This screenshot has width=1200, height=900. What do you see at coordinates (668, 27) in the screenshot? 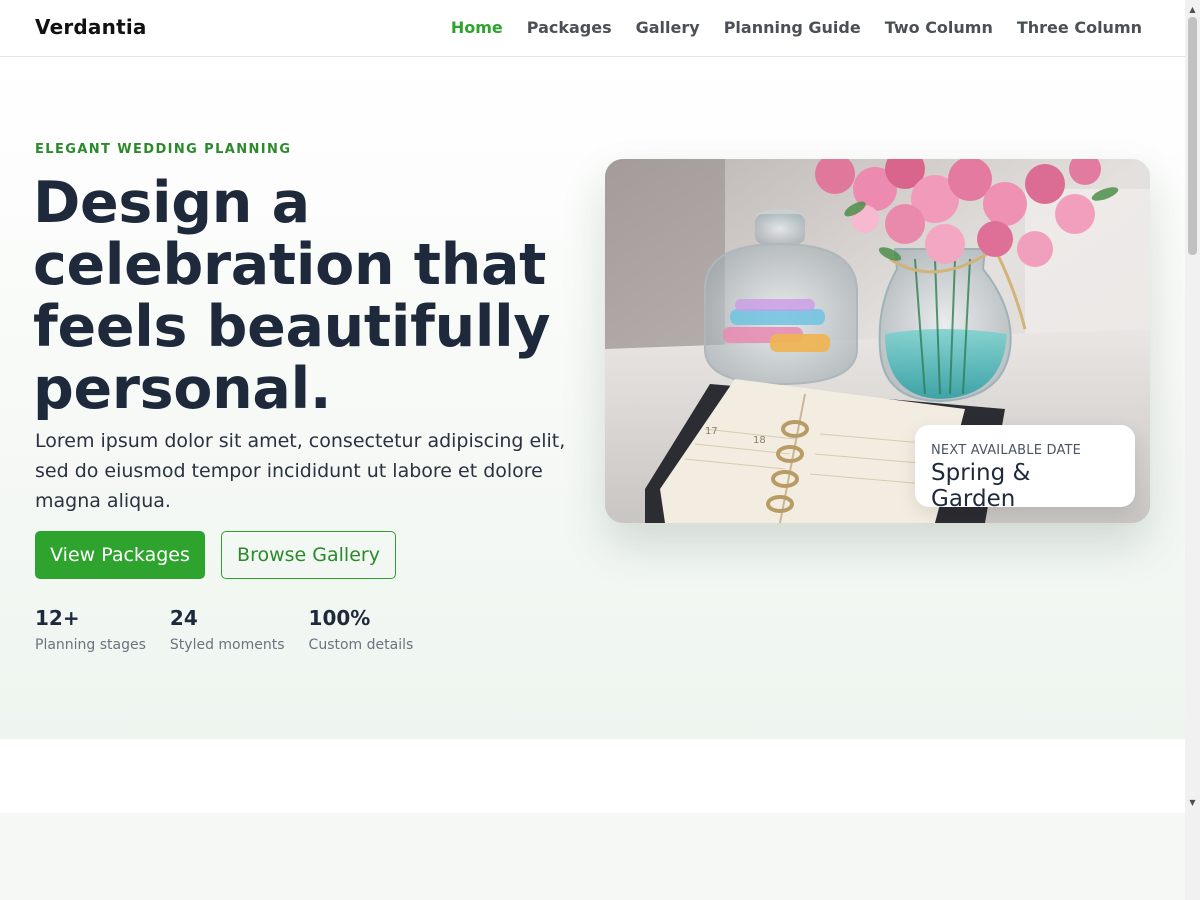
I see `nav-item-gallery: Gallery` at bounding box center [668, 27].